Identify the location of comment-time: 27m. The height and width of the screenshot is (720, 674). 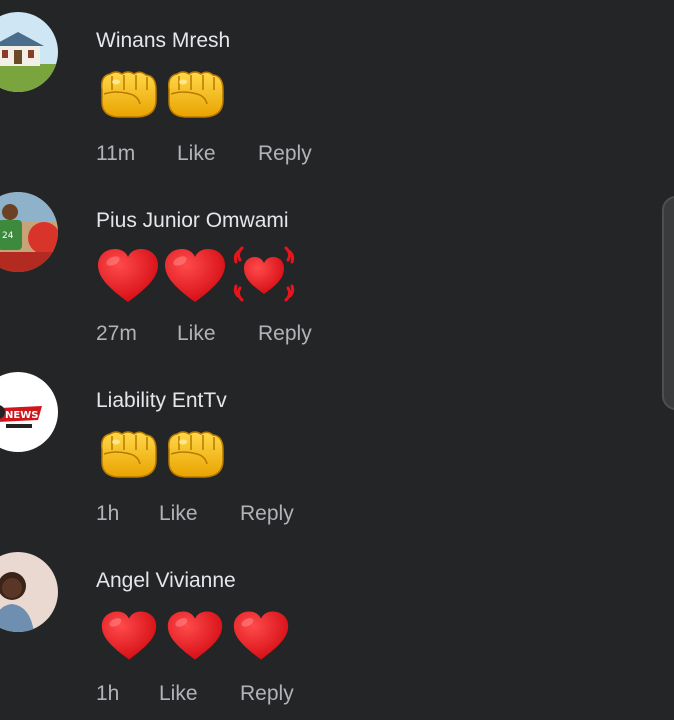
(116, 334).